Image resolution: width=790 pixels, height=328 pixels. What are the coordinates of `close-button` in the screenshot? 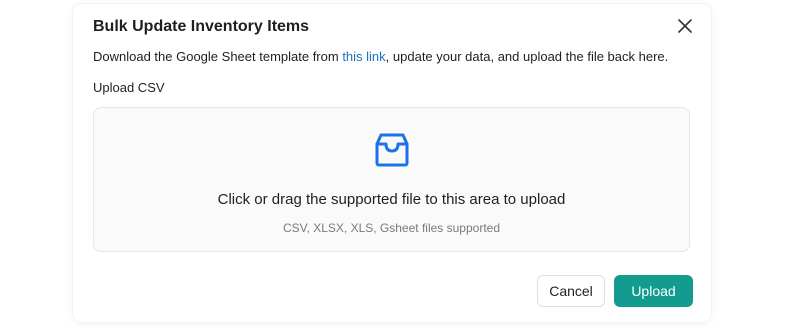 It's located at (685, 26).